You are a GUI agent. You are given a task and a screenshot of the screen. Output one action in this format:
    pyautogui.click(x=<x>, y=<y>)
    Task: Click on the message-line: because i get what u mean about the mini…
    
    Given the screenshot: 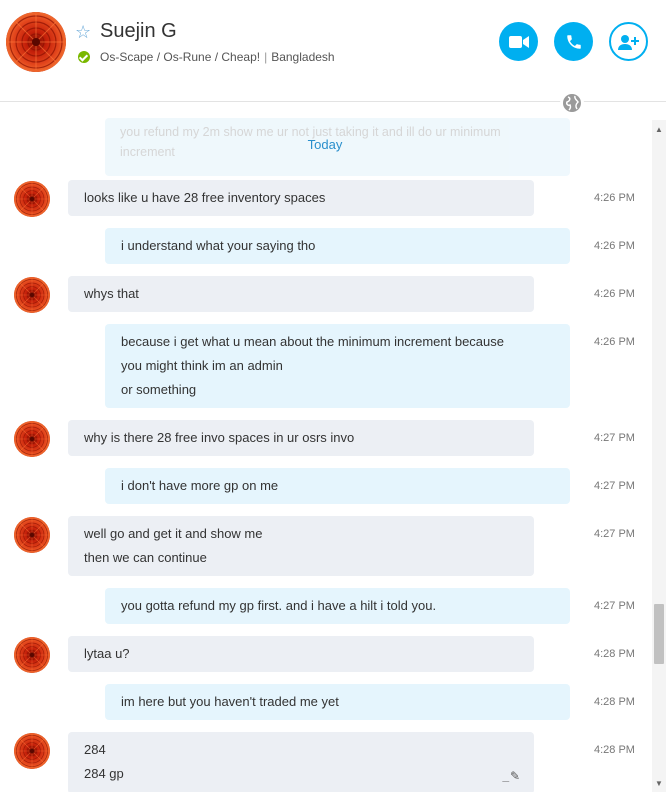 What is the action you would take?
    pyautogui.click(x=312, y=341)
    